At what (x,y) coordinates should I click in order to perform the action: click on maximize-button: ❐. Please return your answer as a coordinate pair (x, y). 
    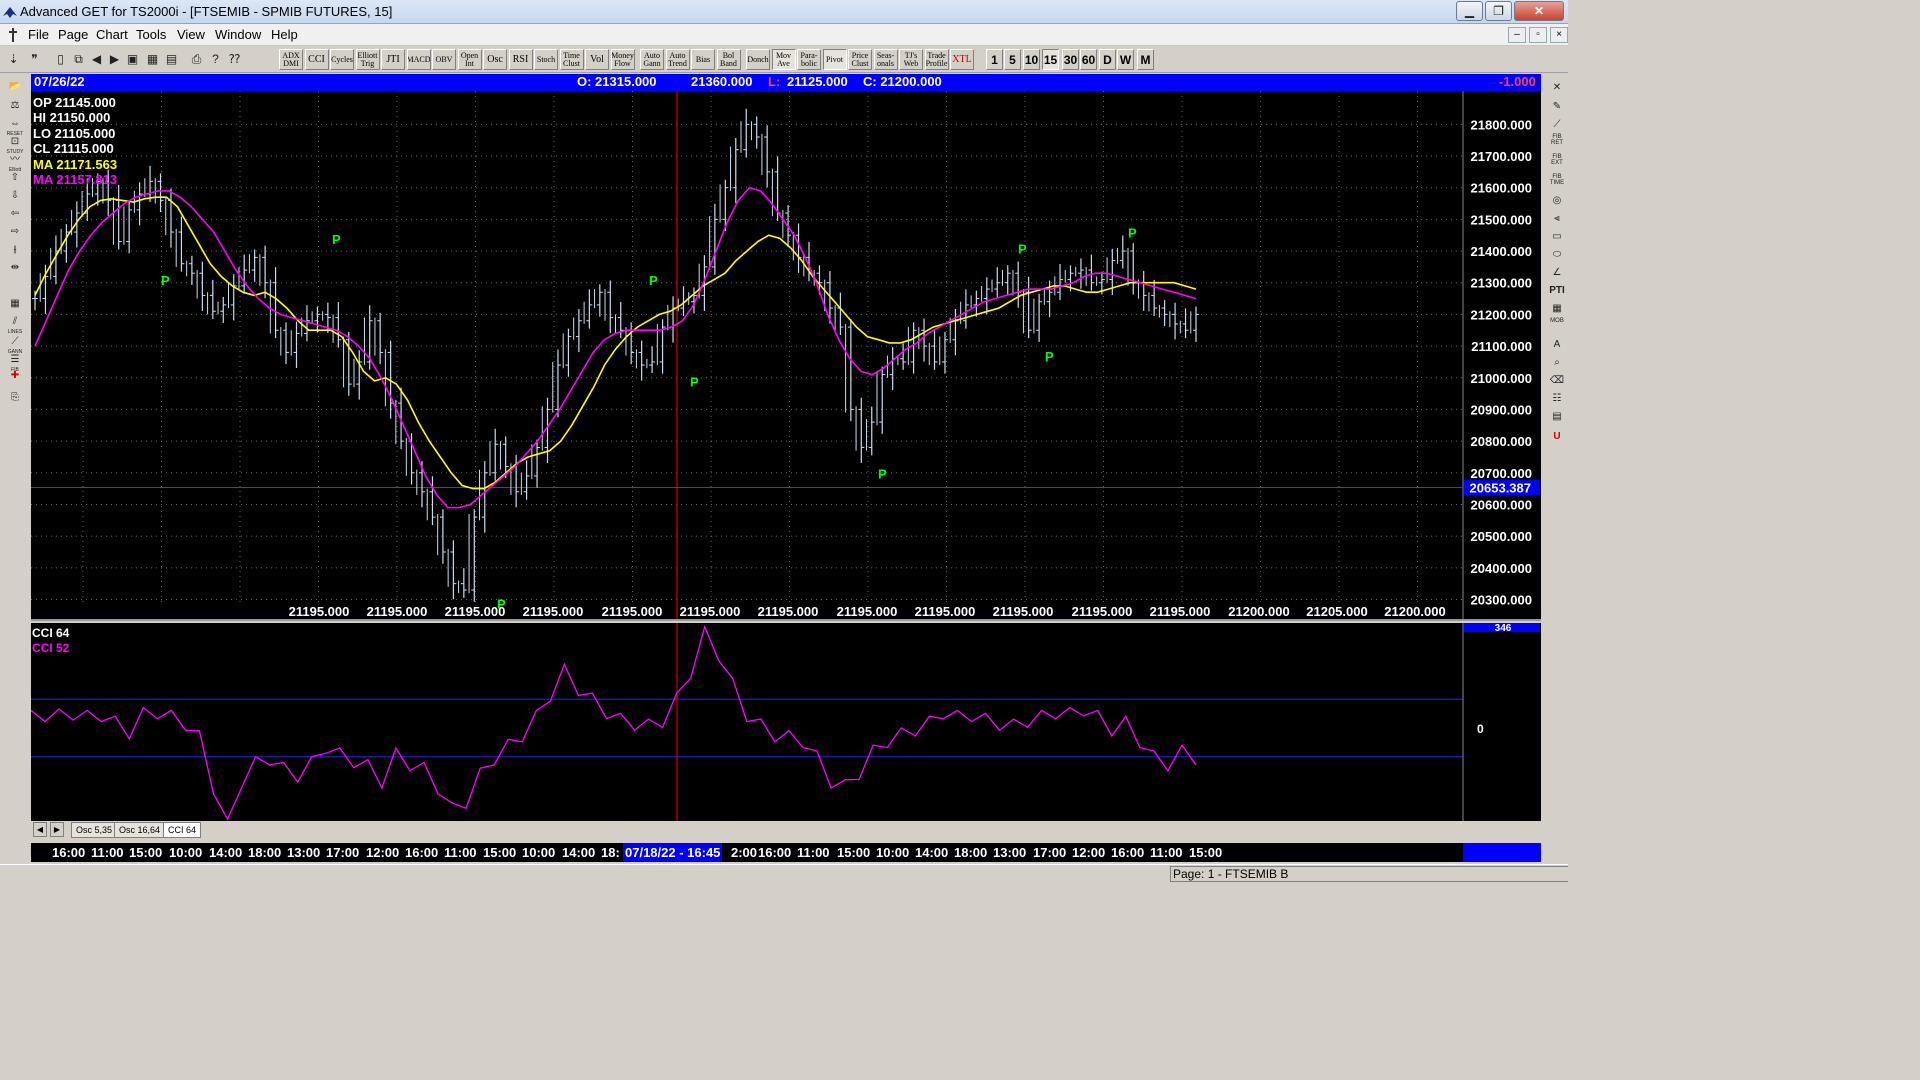
    Looking at the image, I should click on (1498, 11).